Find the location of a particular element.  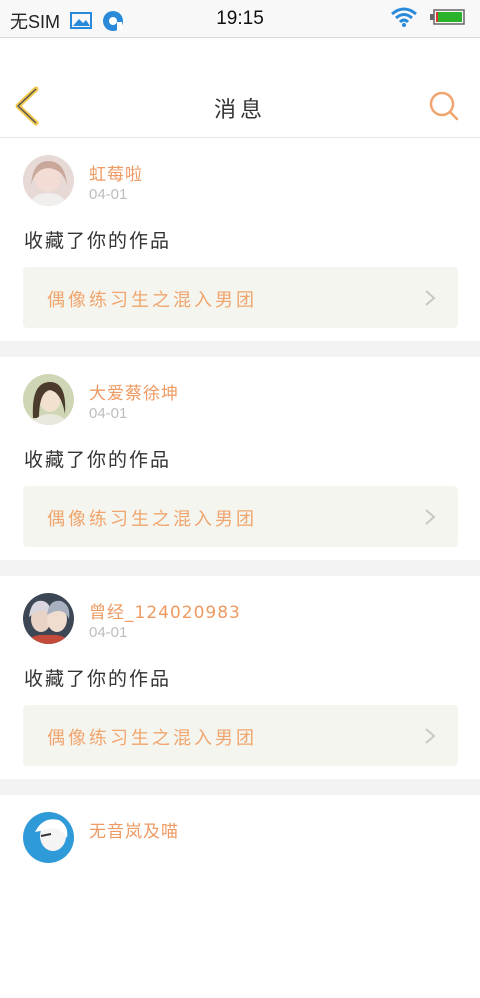

header-bar: 消息 is located at coordinates (240, 104).